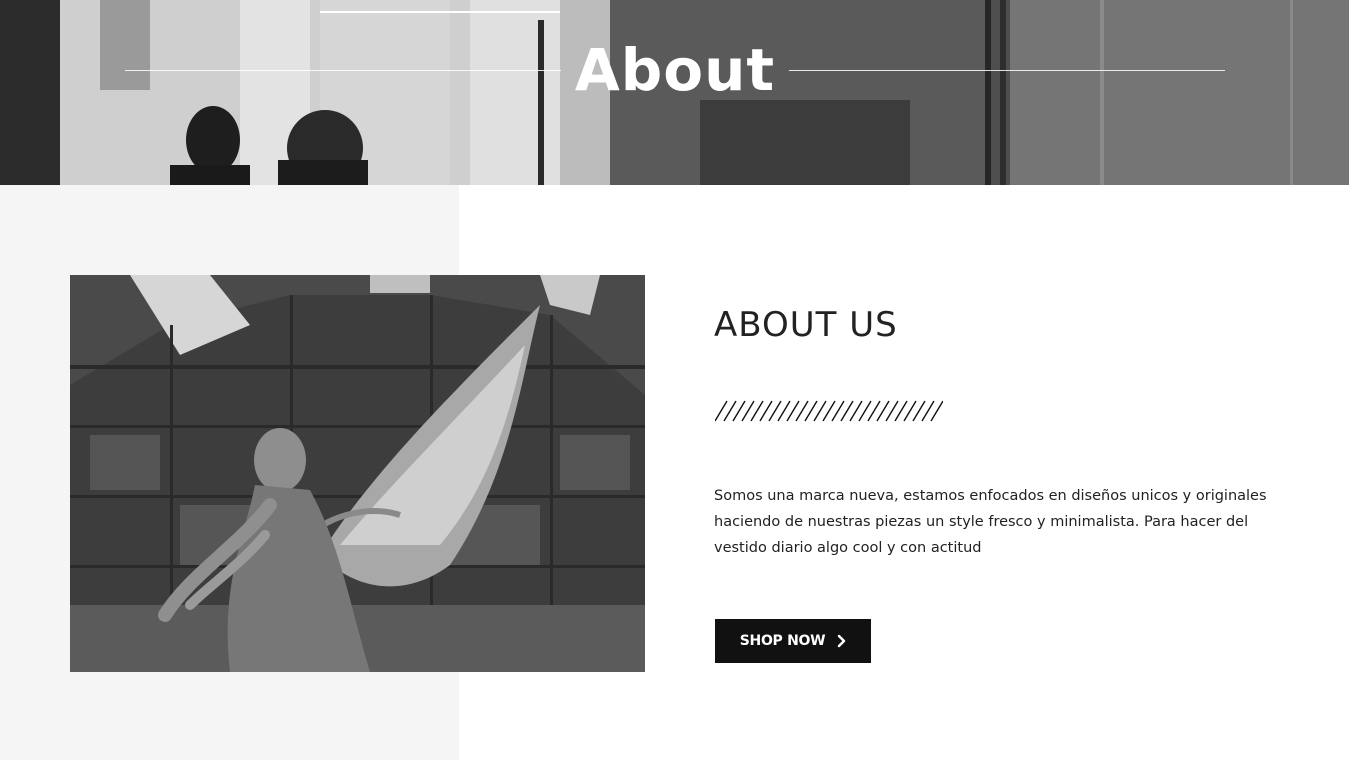  What do you see at coordinates (841, 641) in the screenshot?
I see `chevron-right-icon` at bounding box center [841, 641].